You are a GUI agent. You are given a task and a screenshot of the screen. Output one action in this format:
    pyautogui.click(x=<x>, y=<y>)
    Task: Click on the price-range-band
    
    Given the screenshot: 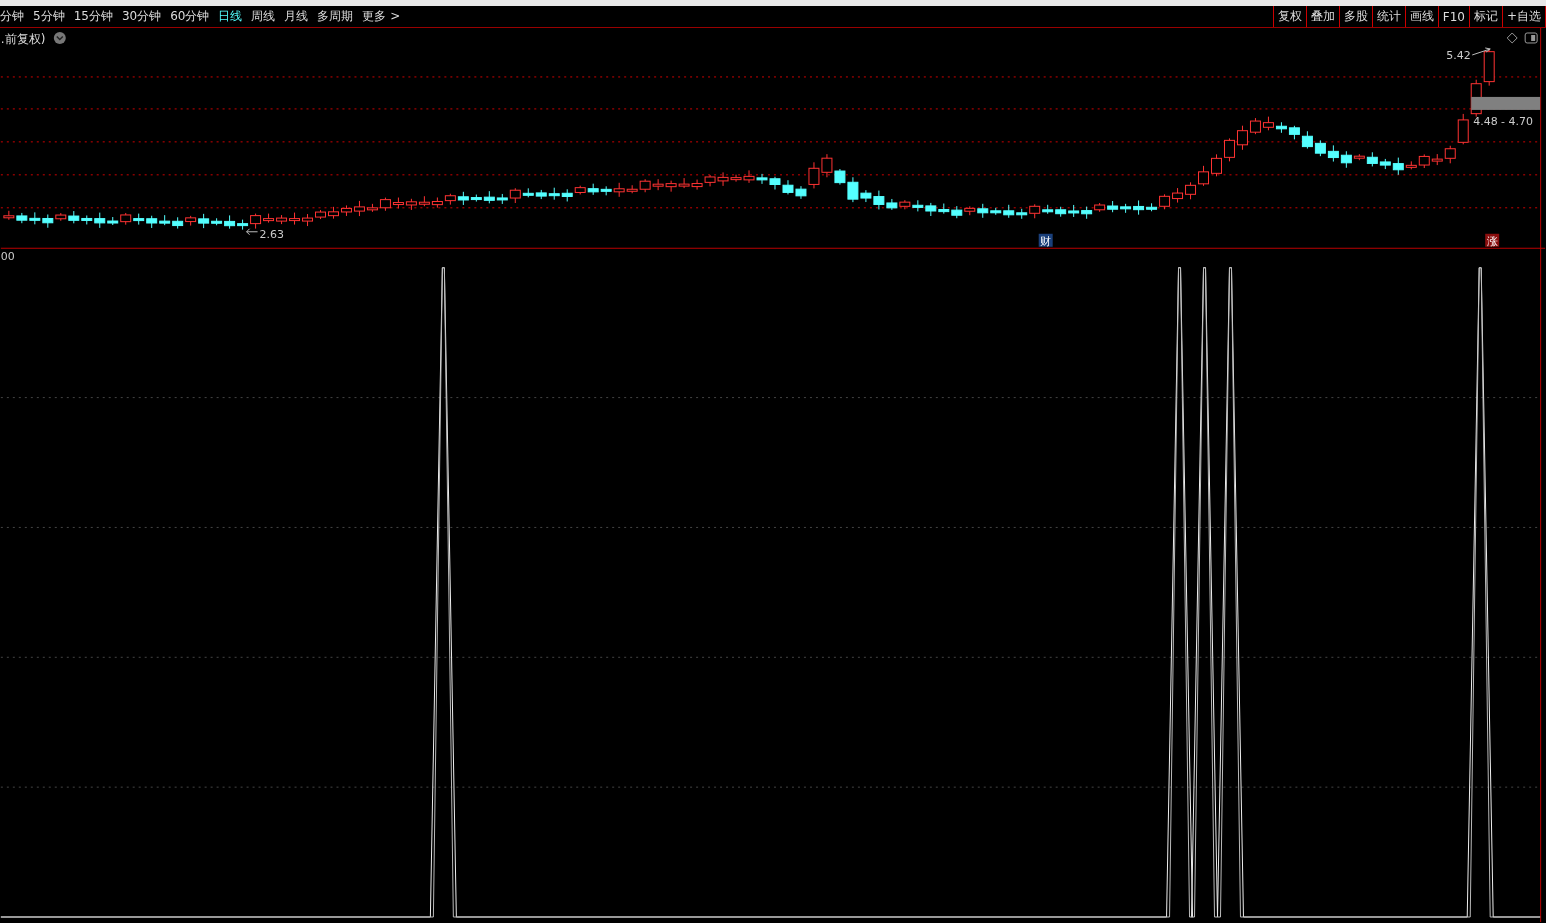 What is the action you would take?
    pyautogui.click(x=1506, y=103)
    